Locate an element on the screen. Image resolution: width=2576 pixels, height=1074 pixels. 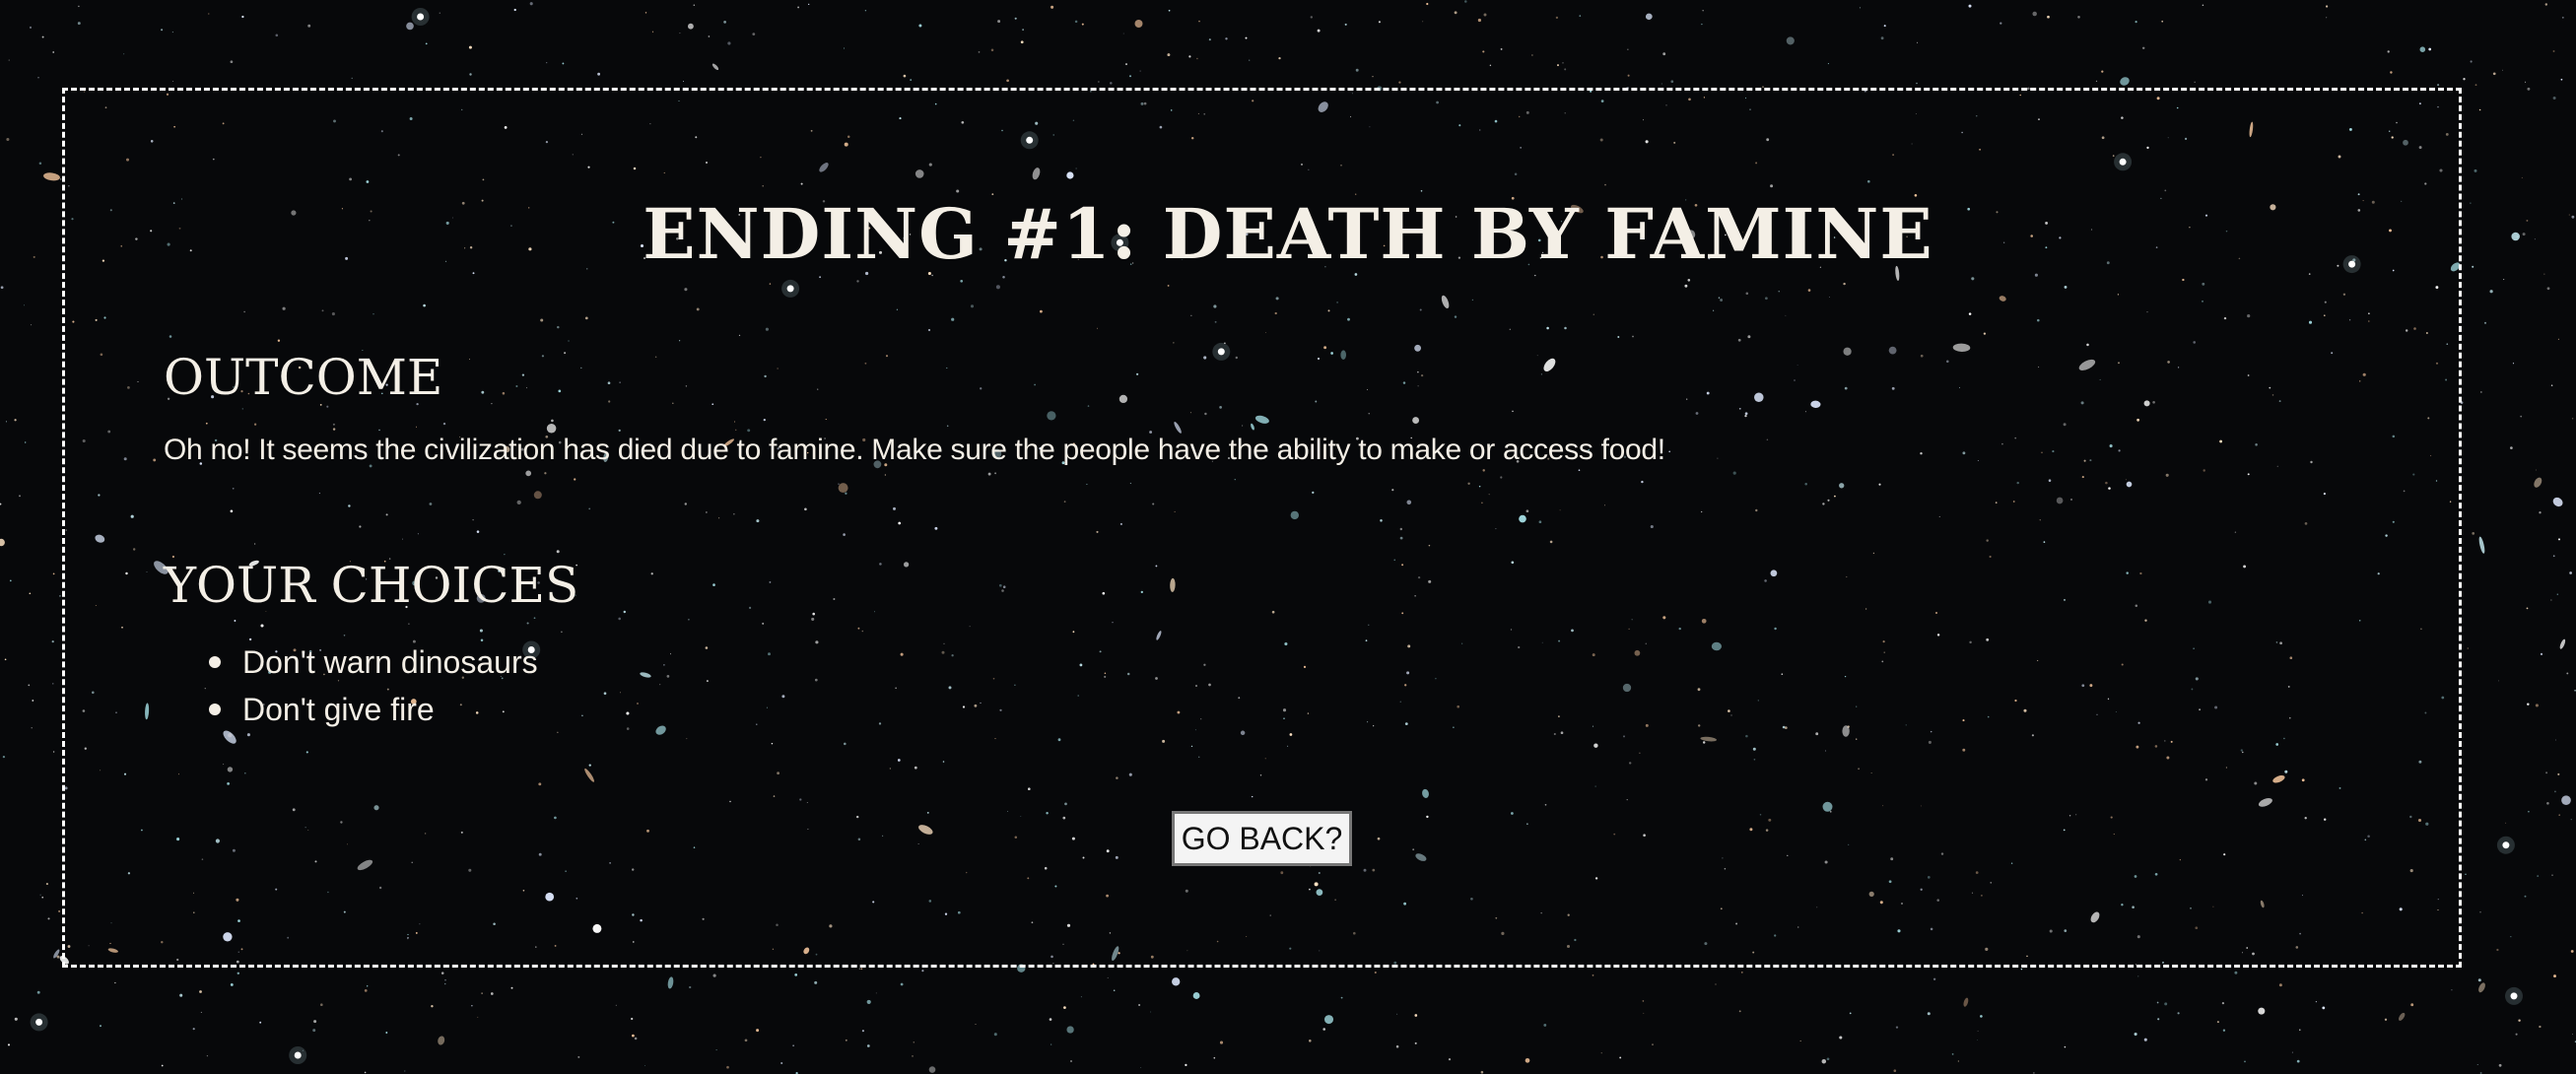
list-item: Don't warn dinosaurs is located at coordinates (351, 662).